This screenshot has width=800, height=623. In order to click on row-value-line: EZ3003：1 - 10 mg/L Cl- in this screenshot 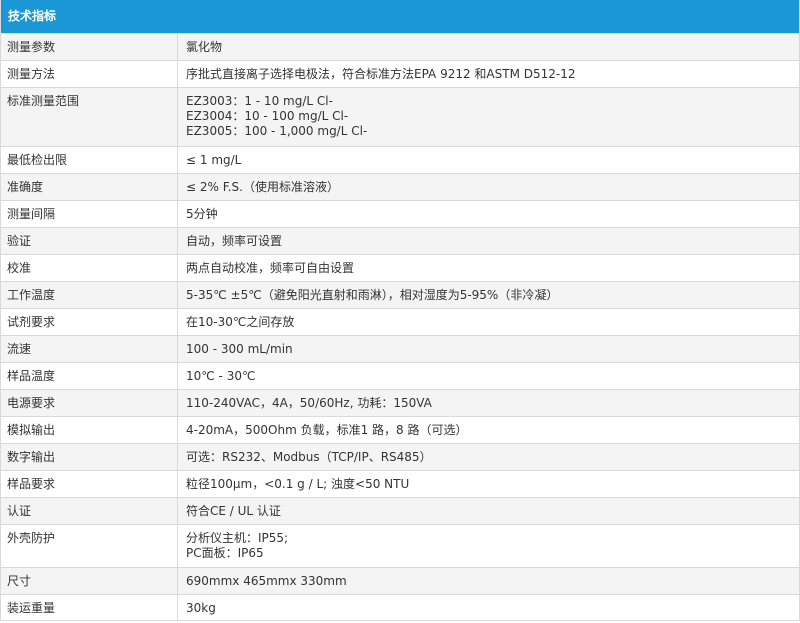, I will do `click(259, 101)`.